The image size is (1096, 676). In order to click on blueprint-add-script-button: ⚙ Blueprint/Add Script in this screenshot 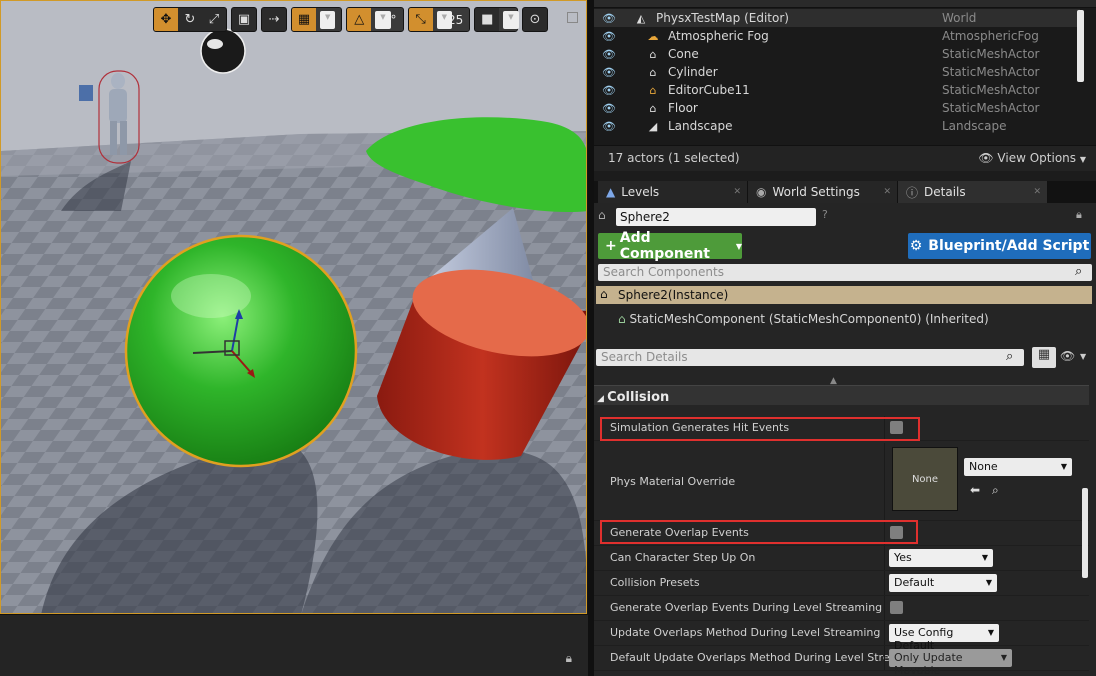, I will do `click(999, 246)`.